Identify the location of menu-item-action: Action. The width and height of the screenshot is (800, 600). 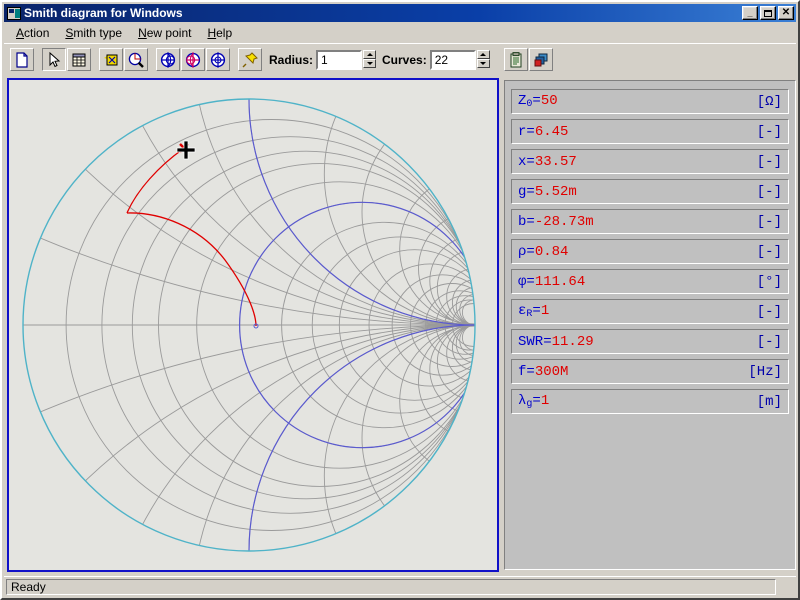
(32, 33).